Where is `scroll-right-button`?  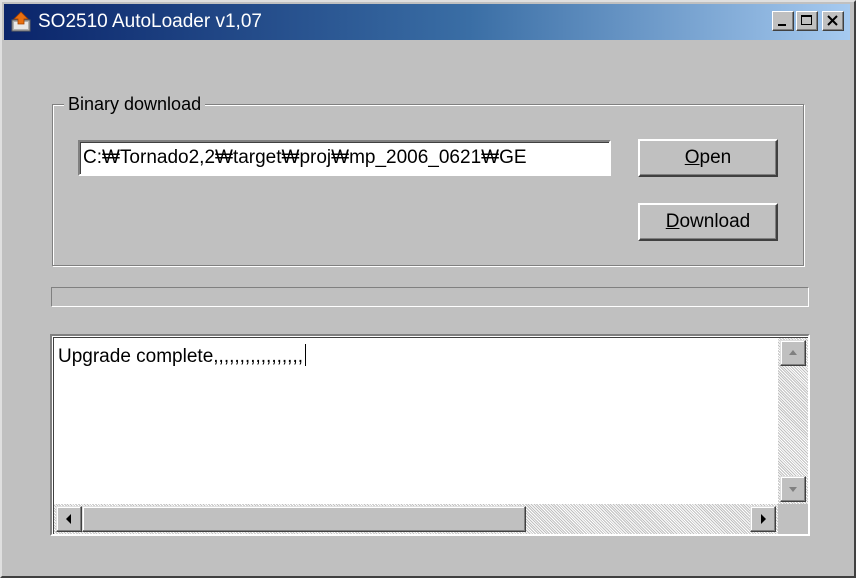
scroll-right-button is located at coordinates (763, 519).